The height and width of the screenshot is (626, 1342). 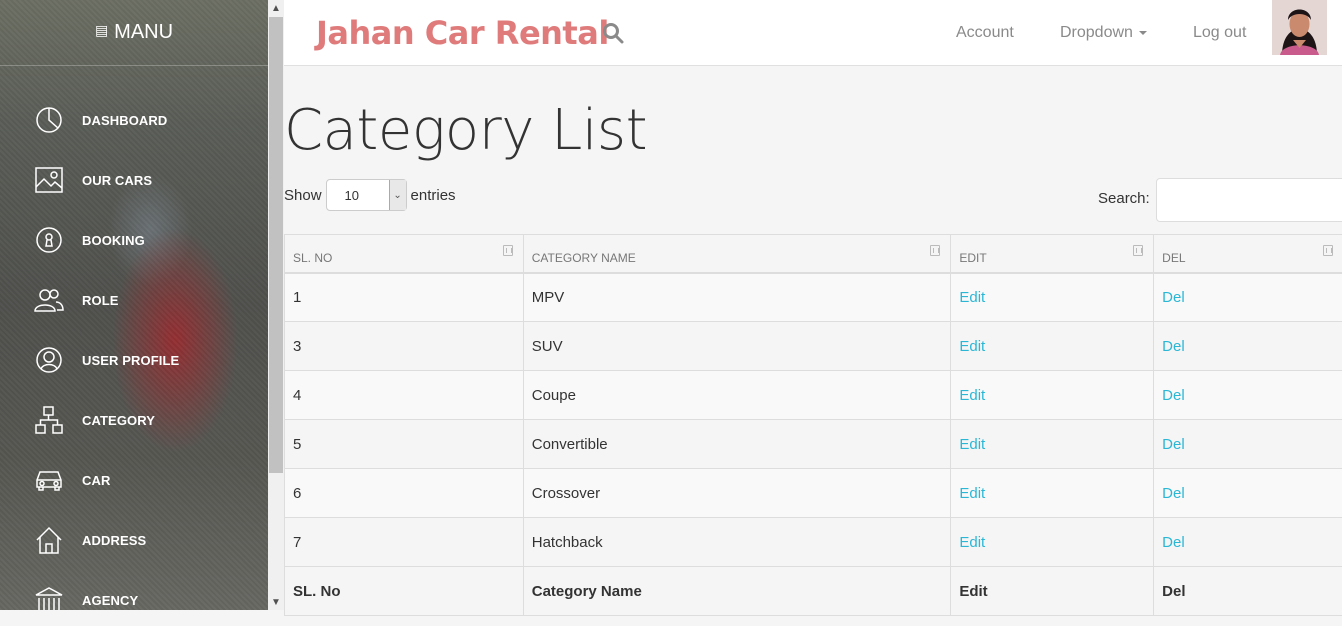 I want to click on sidebar-item-address: ADDRESS, so click(x=134, y=540).